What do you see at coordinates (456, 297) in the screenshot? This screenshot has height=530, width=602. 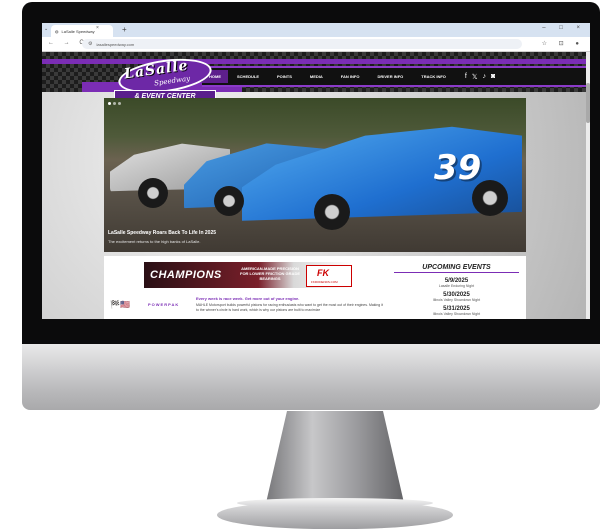 I see `event-item: 5/30/2025 Illinois Valley Showdown Night` at bounding box center [456, 297].